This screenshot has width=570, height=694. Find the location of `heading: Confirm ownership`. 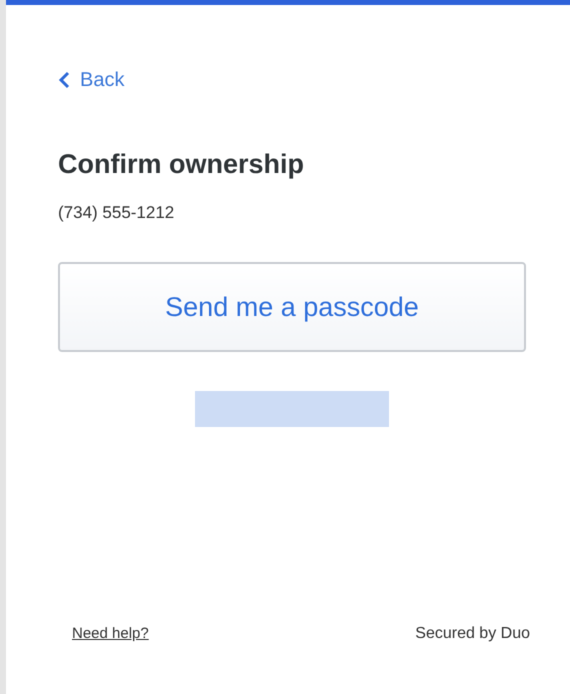

heading: Confirm ownership is located at coordinates (182, 164).